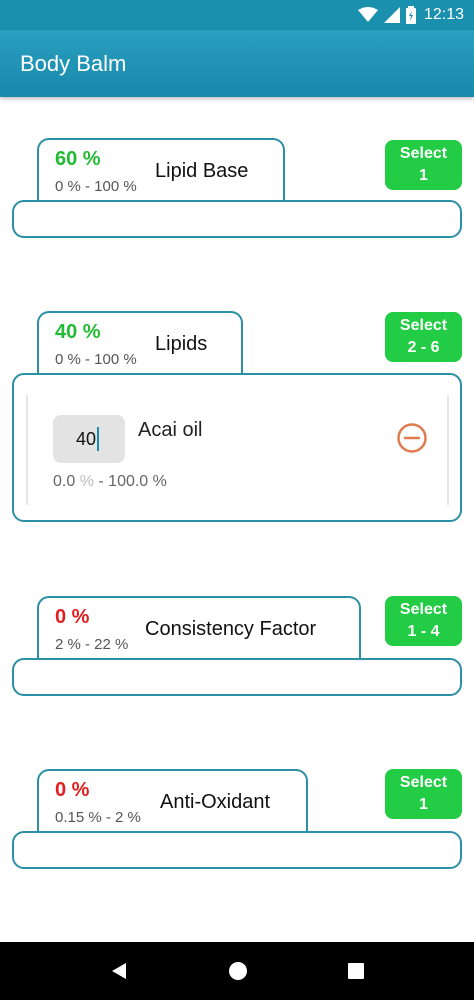 The image size is (474, 1000). Describe the element at coordinates (85, 438) in the screenshot. I see `ingredient-percent-value: 40` at that location.